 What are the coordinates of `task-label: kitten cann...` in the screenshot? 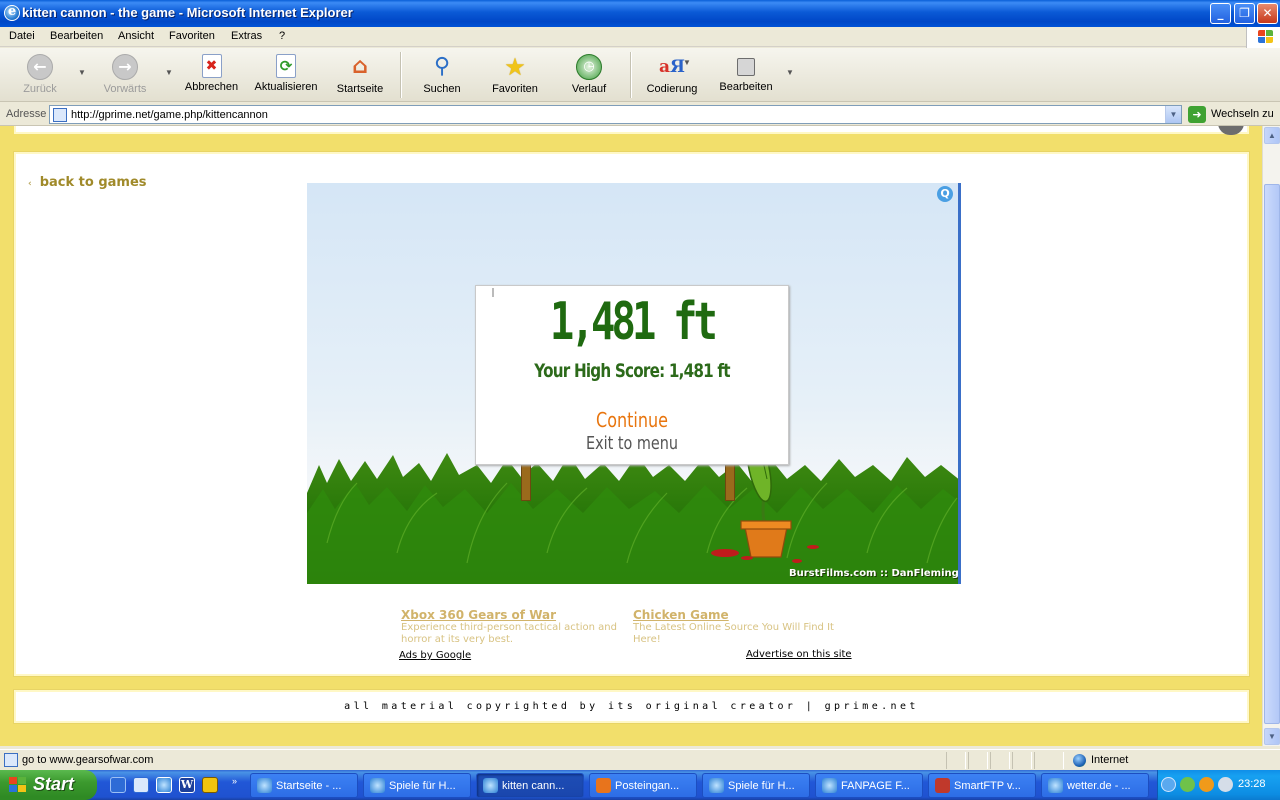 It's located at (533, 786).